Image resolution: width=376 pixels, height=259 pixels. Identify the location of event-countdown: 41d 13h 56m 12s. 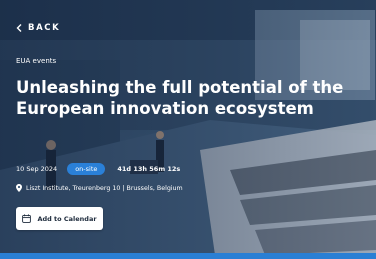
(149, 169).